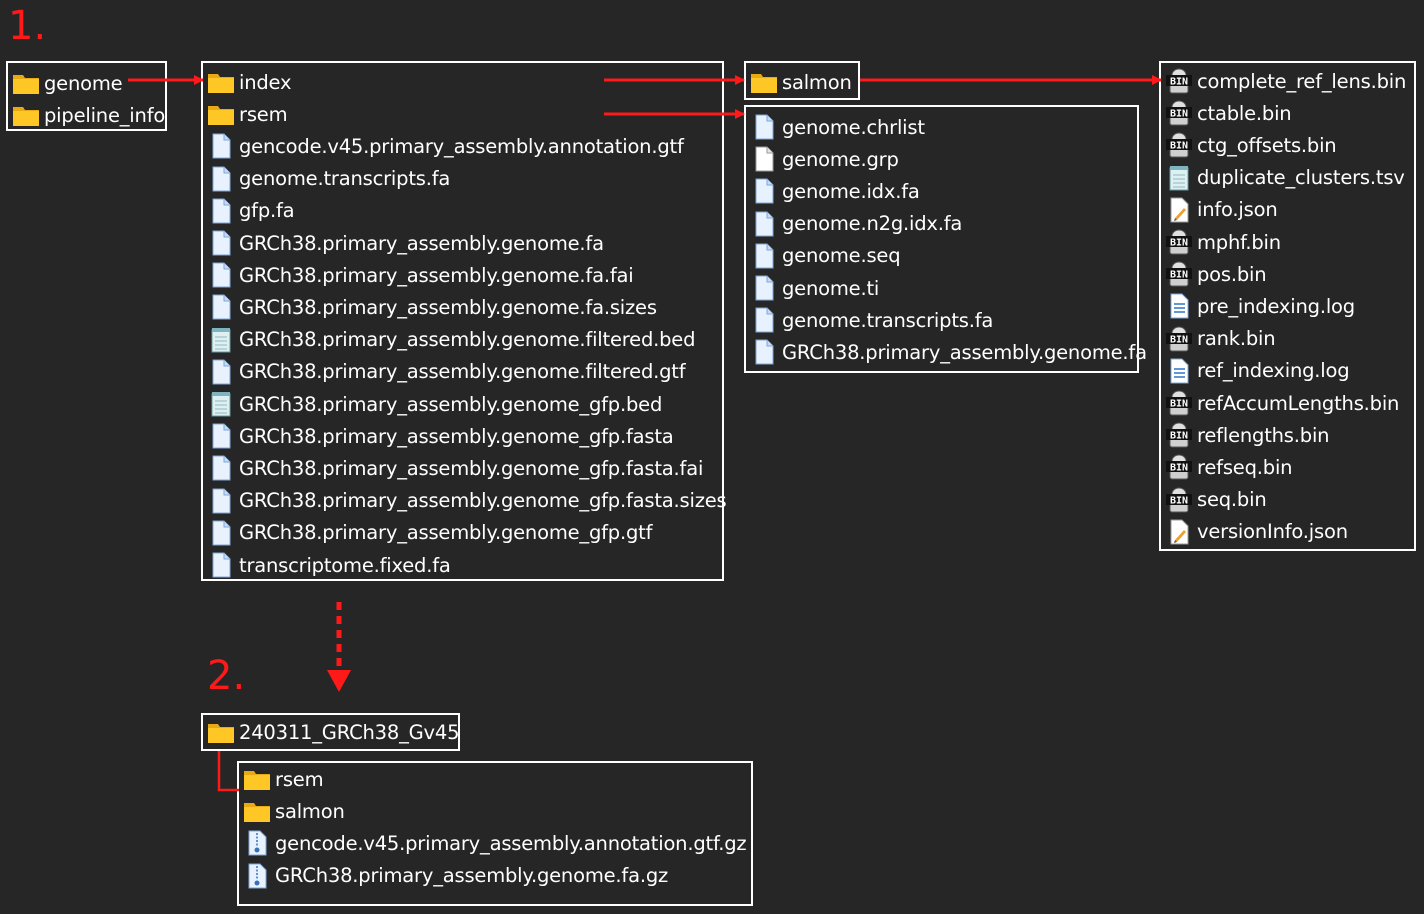 The height and width of the screenshot is (914, 1424). I want to click on item-label: 240311_GRCh38_Gv45, so click(349, 732).